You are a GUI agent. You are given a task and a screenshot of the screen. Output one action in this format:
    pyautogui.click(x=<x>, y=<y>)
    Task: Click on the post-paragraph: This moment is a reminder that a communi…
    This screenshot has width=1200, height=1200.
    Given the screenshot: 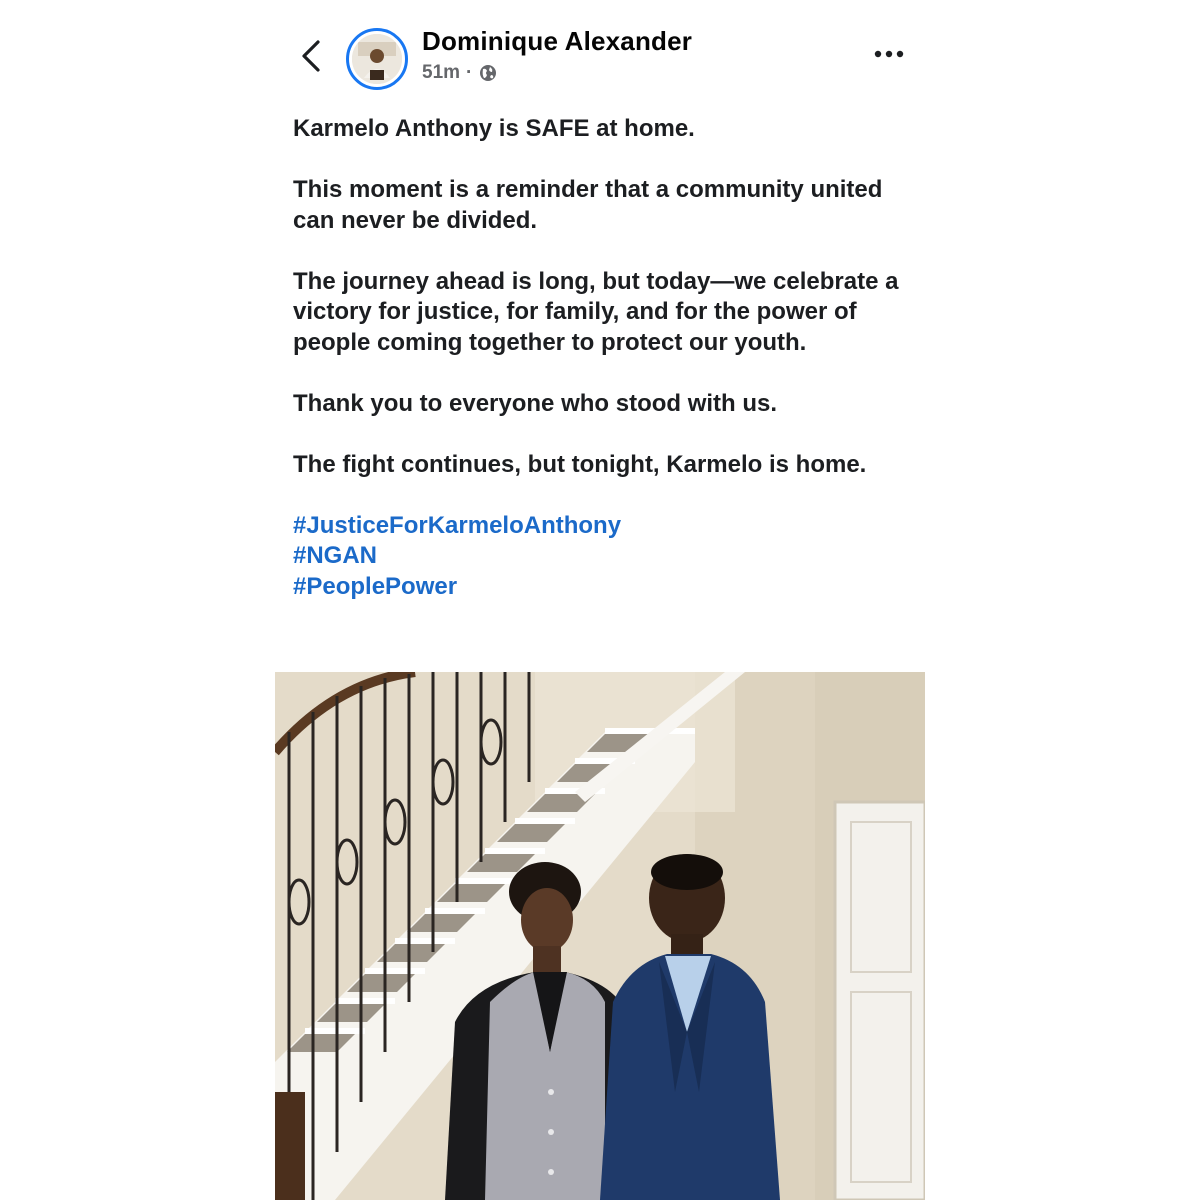 What is the action you would take?
    pyautogui.click(x=588, y=205)
    